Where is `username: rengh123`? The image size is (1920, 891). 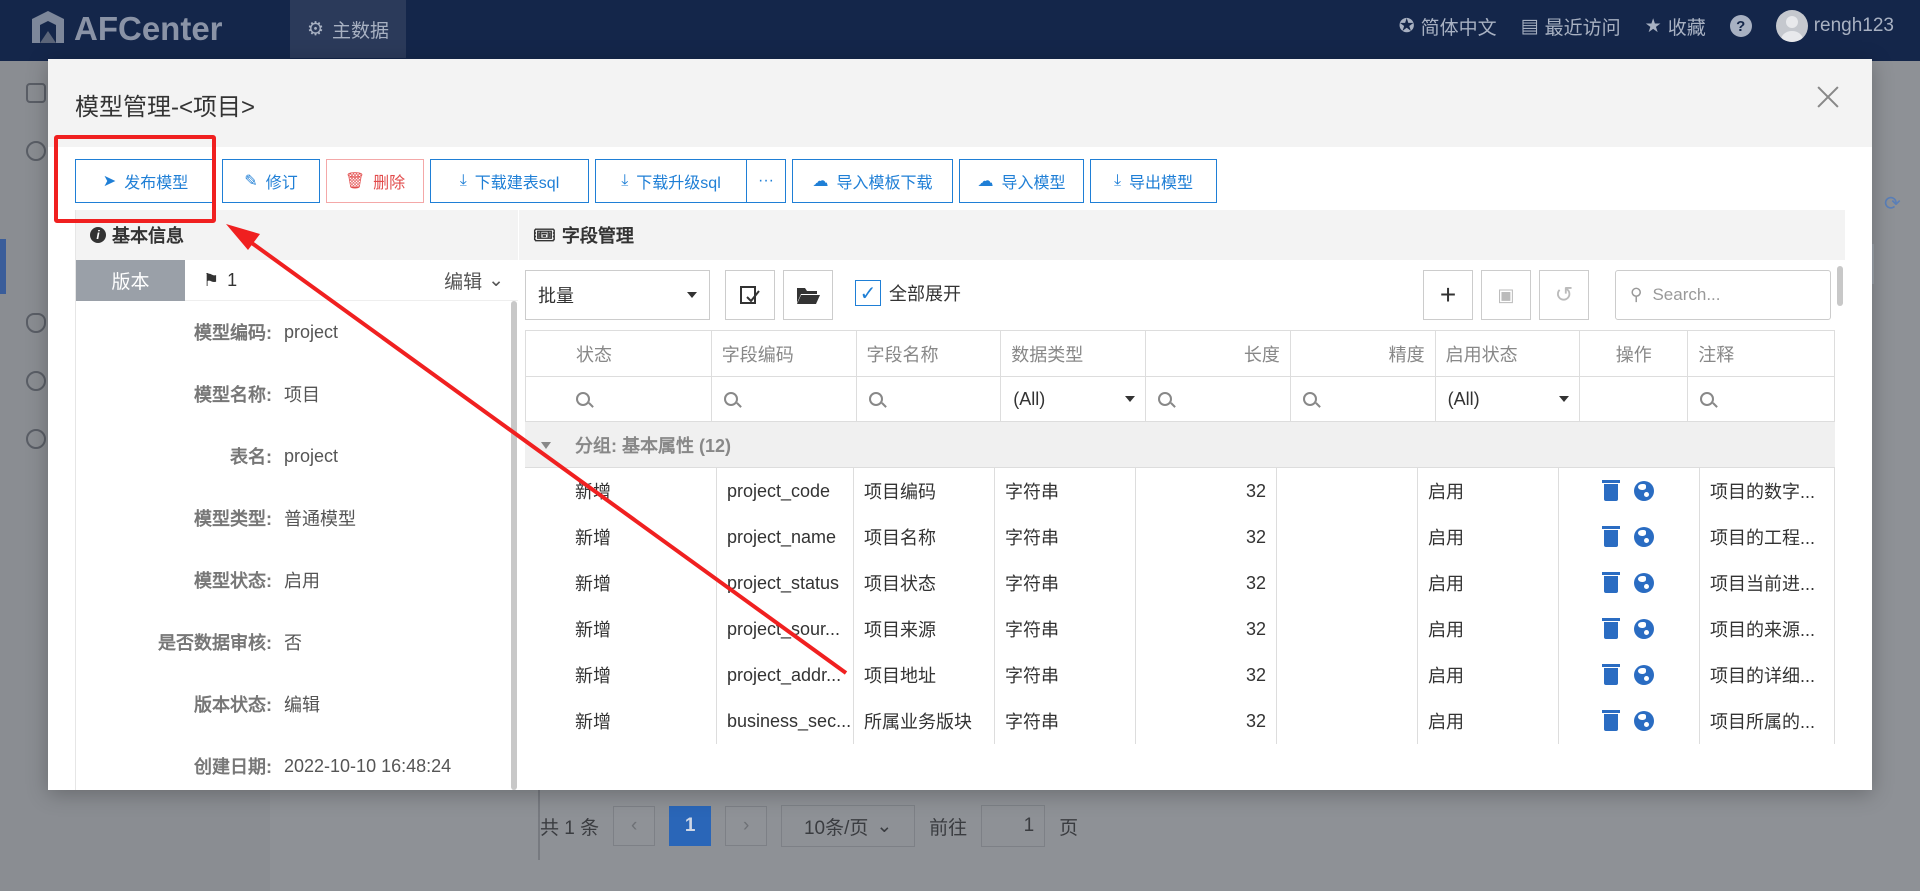 username: rengh123 is located at coordinates (1853, 25).